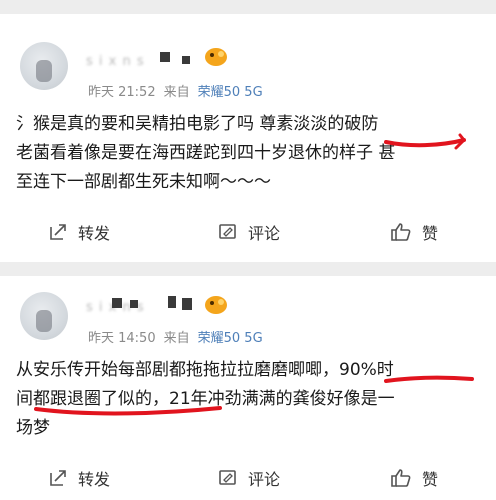 The image size is (496, 500). Describe the element at coordinates (115, 61) in the screenshot. I see `username-blurred: s i x n s` at that location.